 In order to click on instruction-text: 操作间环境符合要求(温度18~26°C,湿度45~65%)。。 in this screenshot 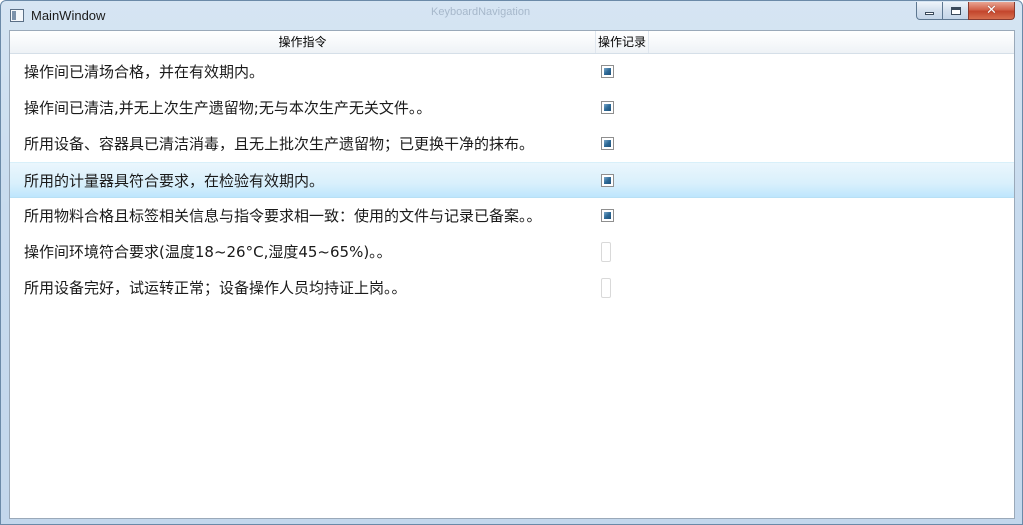, I will do `click(208, 252)`.